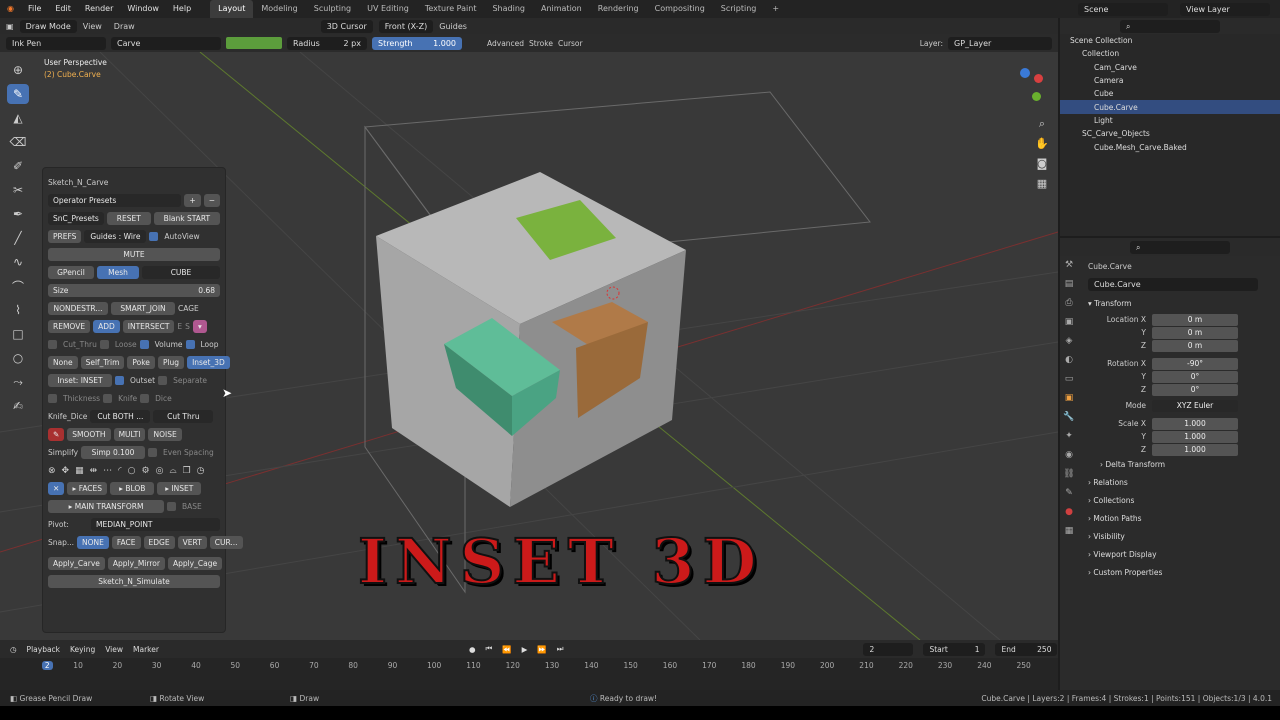 This screenshot has width=1280, height=720. I want to click on custom-properties-section: › Custom Properties, so click(1170, 573).